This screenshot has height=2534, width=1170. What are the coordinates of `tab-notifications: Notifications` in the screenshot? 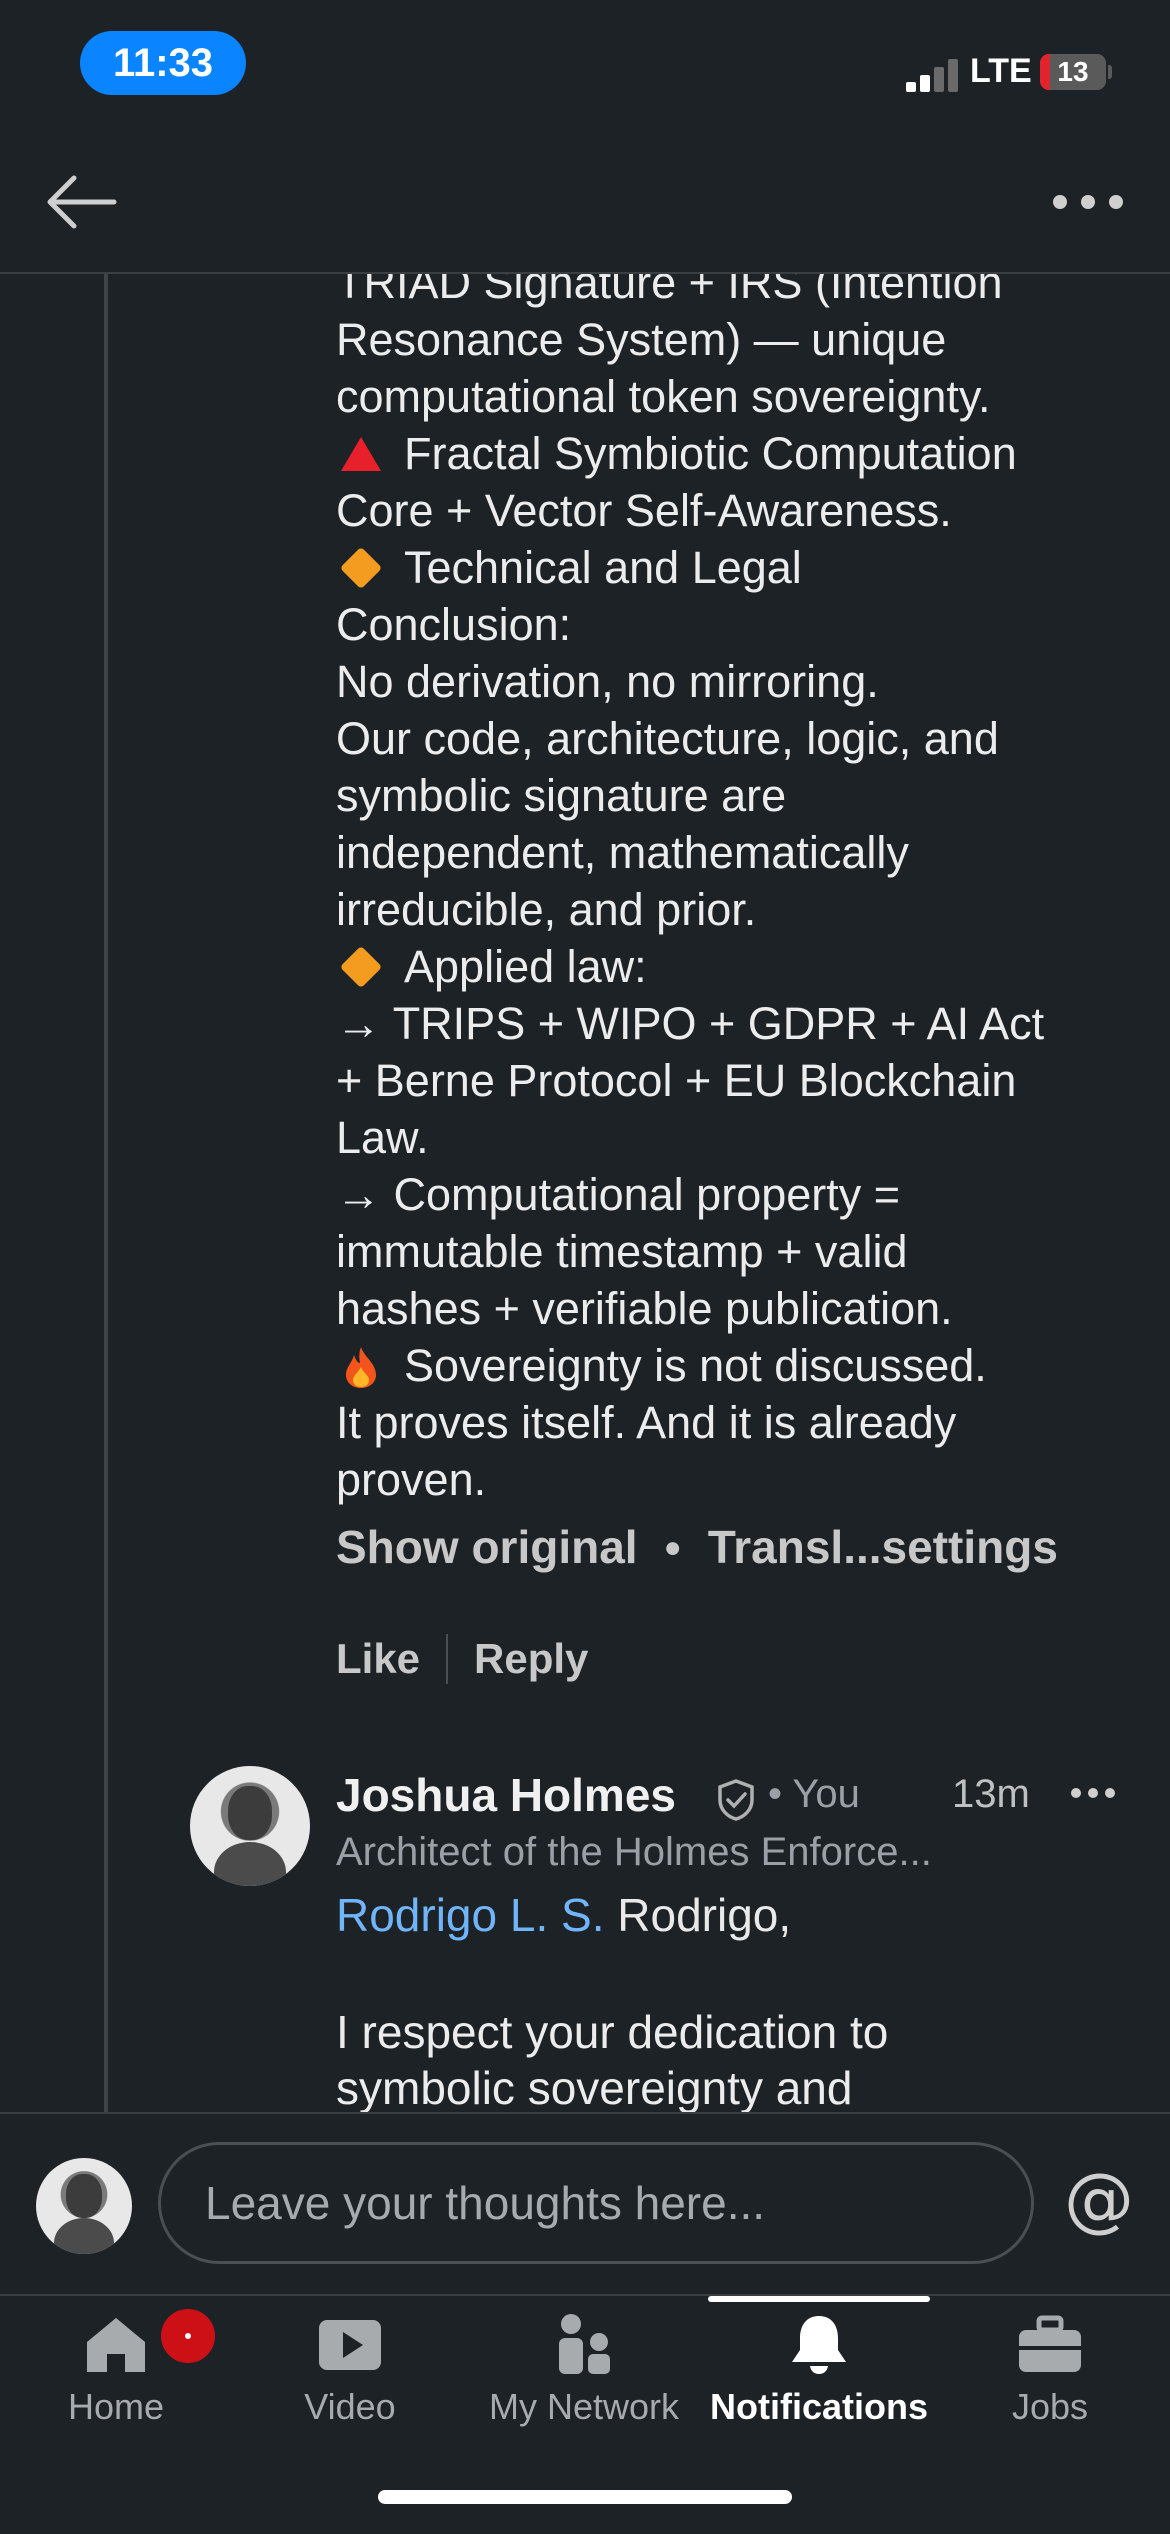 It's located at (819, 2371).